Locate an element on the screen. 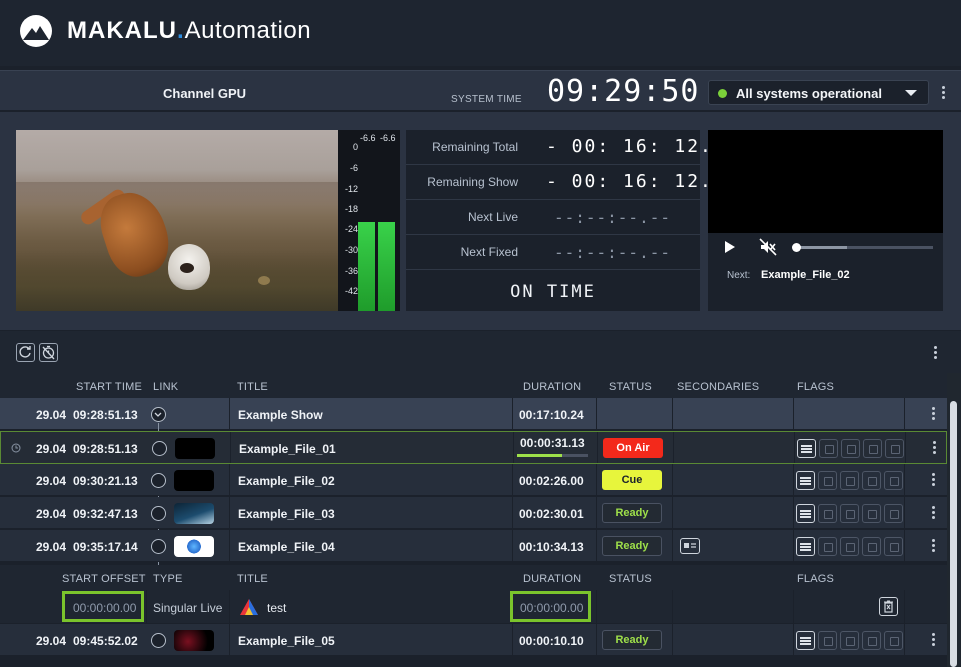 This screenshot has height=667, width=961. col-status: STATUS is located at coordinates (630, 387).